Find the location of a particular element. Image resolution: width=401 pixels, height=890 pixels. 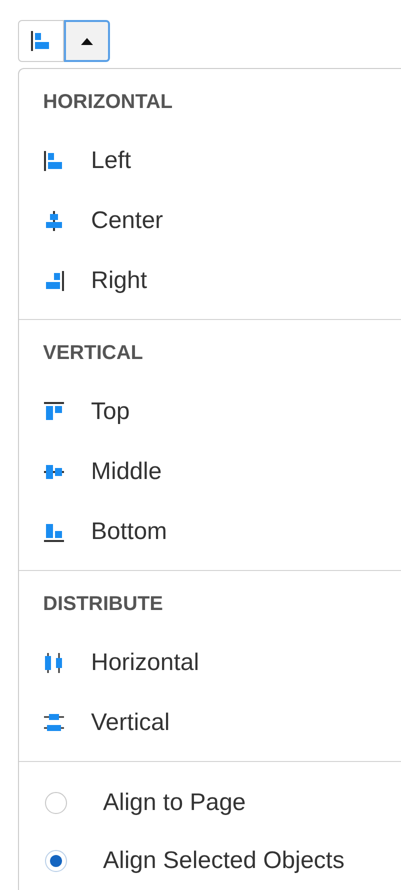

menu-item: Horizontal is located at coordinates (145, 663).